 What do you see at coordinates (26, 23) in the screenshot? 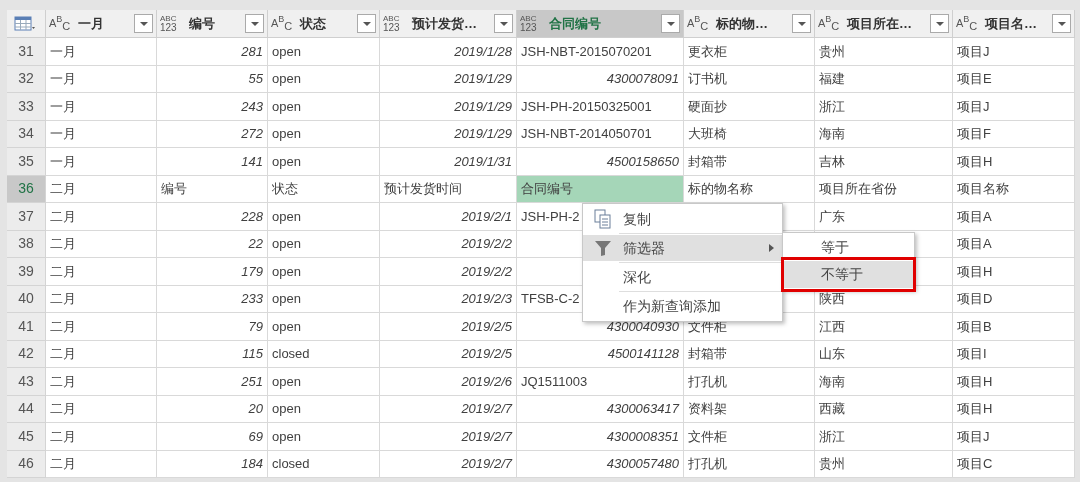
I see `table-menu-icon` at bounding box center [26, 23].